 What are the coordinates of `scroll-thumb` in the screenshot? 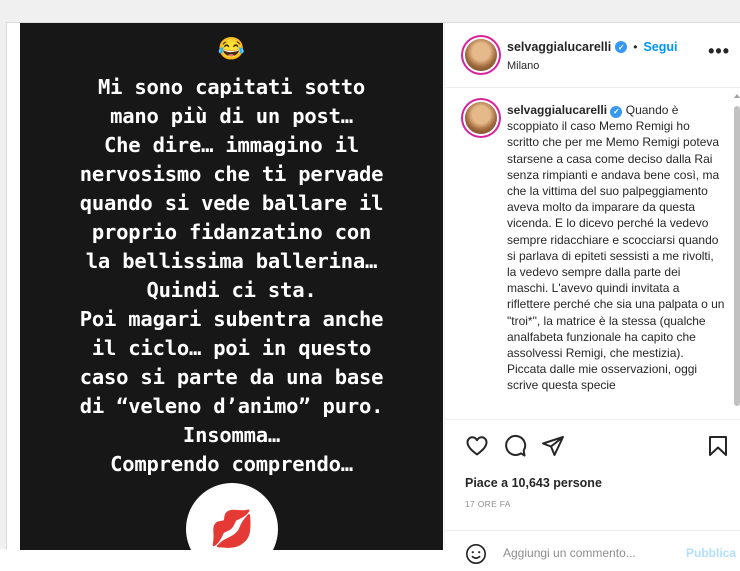 It's located at (737, 256).